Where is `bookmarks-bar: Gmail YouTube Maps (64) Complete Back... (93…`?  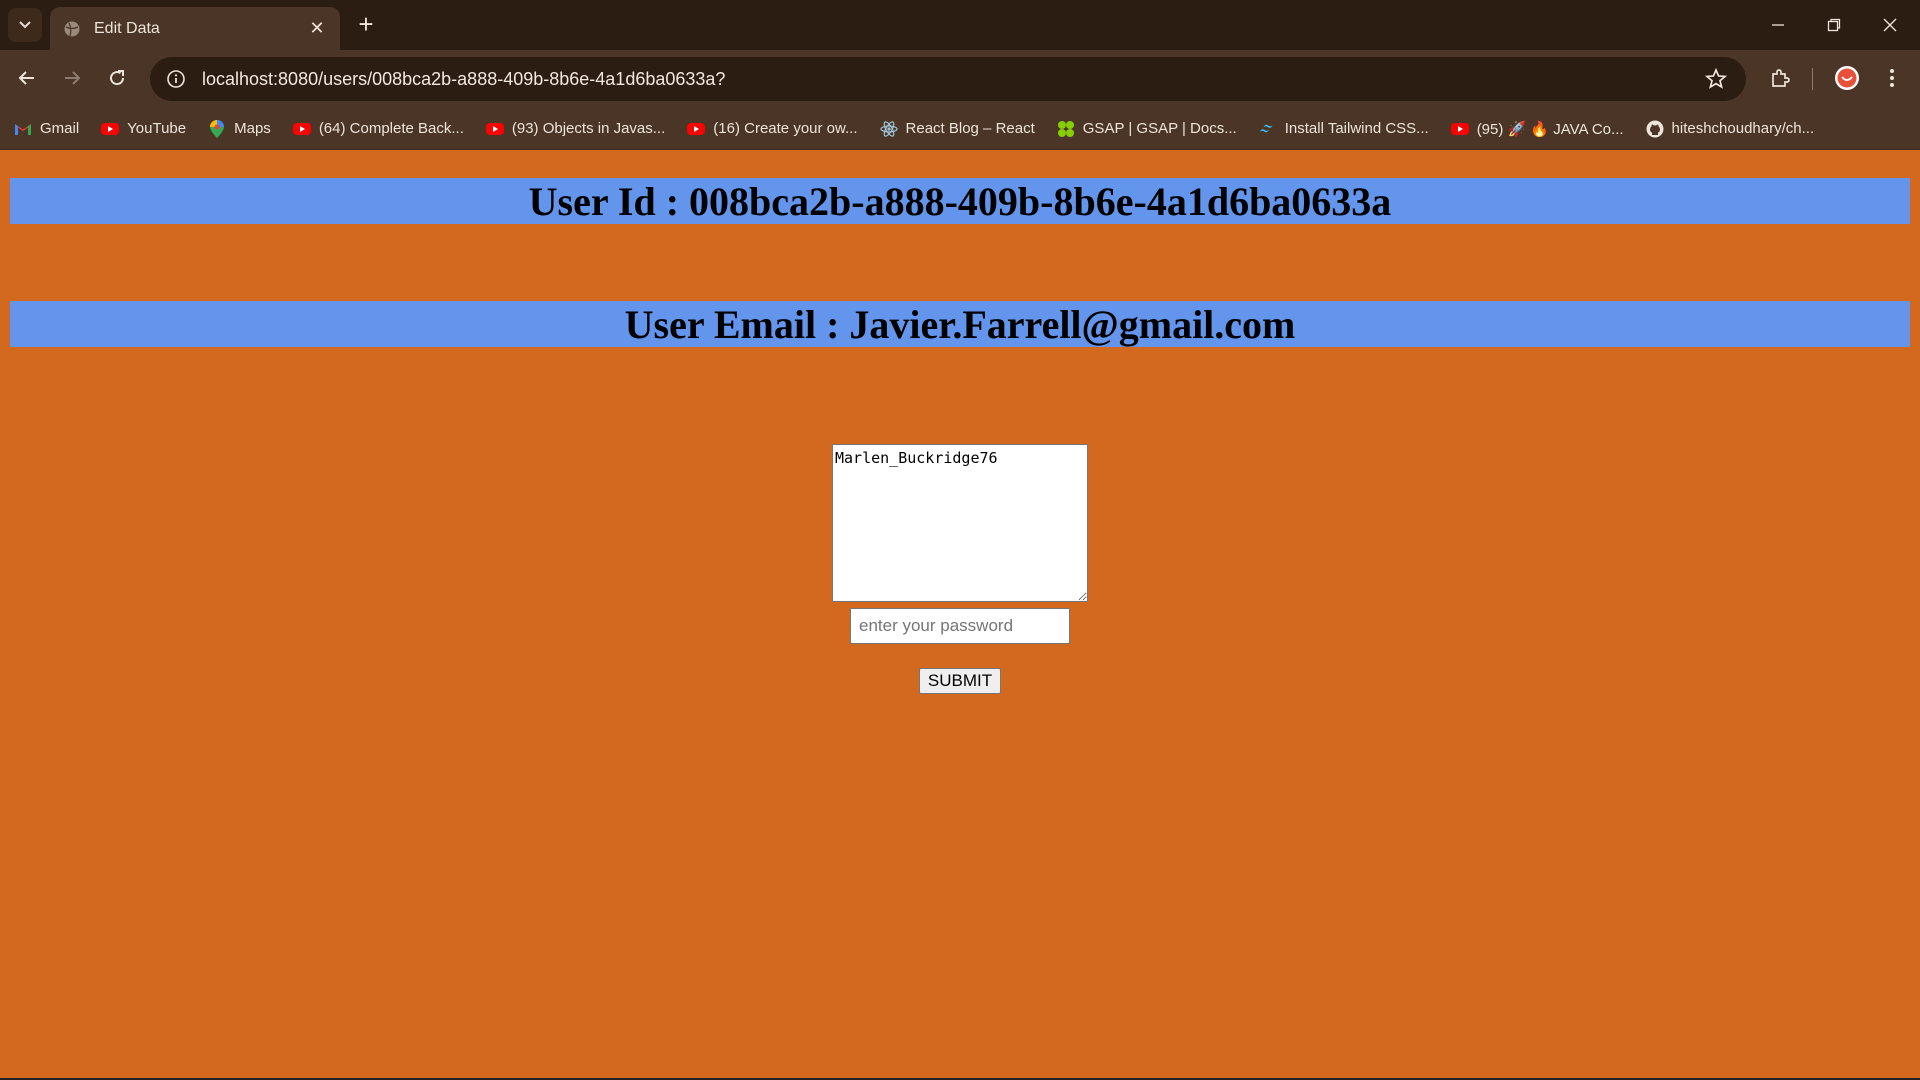 bookmarks-bar: Gmail YouTube Maps (64) Complete Back... (93… is located at coordinates (960, 129).